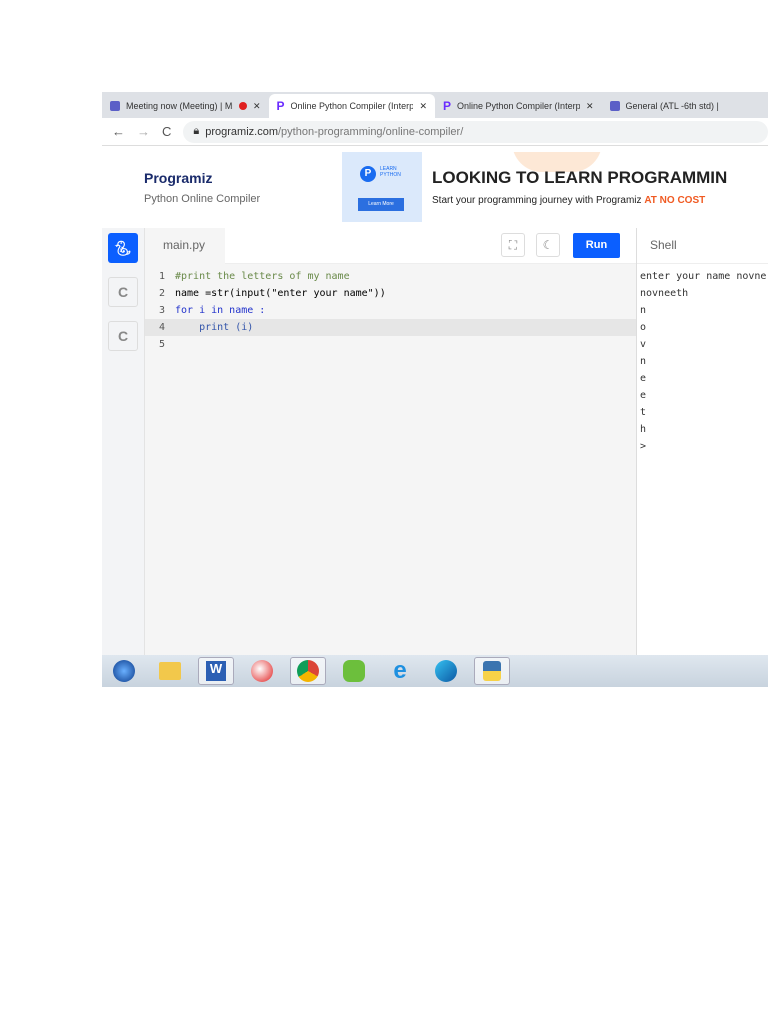  What do you see at coordinates (196, 131) in the screenshot?
I see `lock-icon: 🔒︎` at bounding box center [196, 131].